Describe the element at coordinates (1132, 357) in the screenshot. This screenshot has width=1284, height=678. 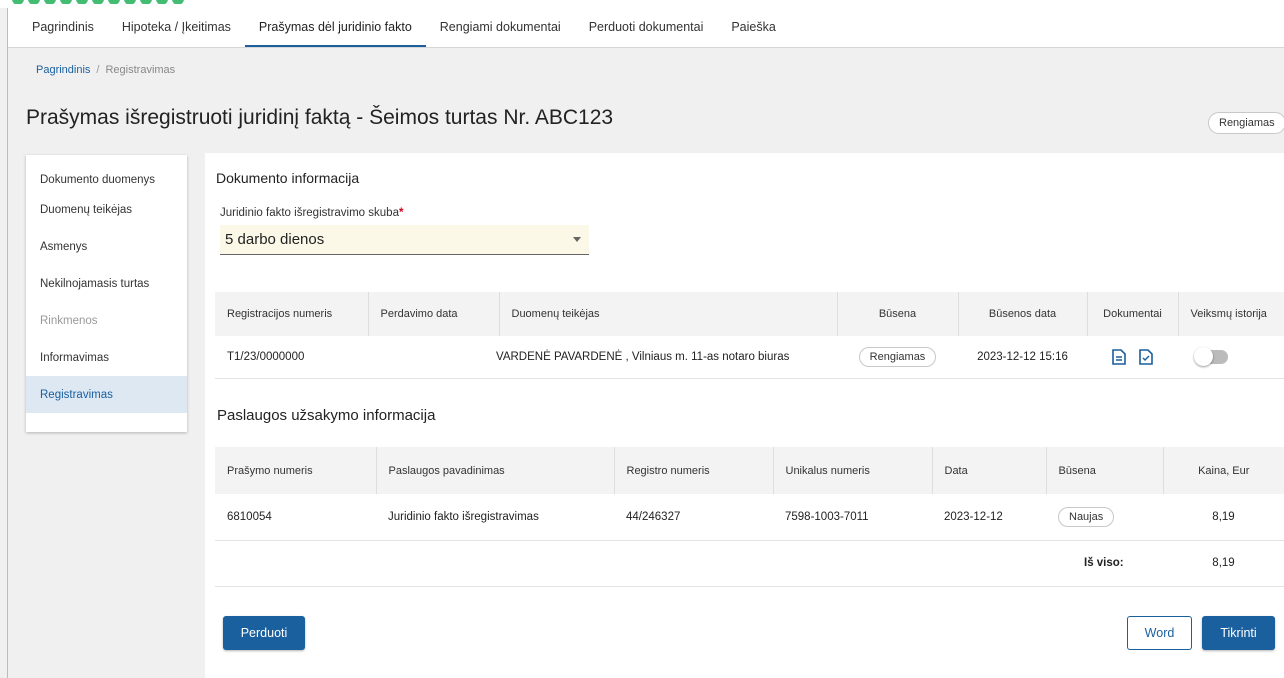
I see `documents-cell` at that location.